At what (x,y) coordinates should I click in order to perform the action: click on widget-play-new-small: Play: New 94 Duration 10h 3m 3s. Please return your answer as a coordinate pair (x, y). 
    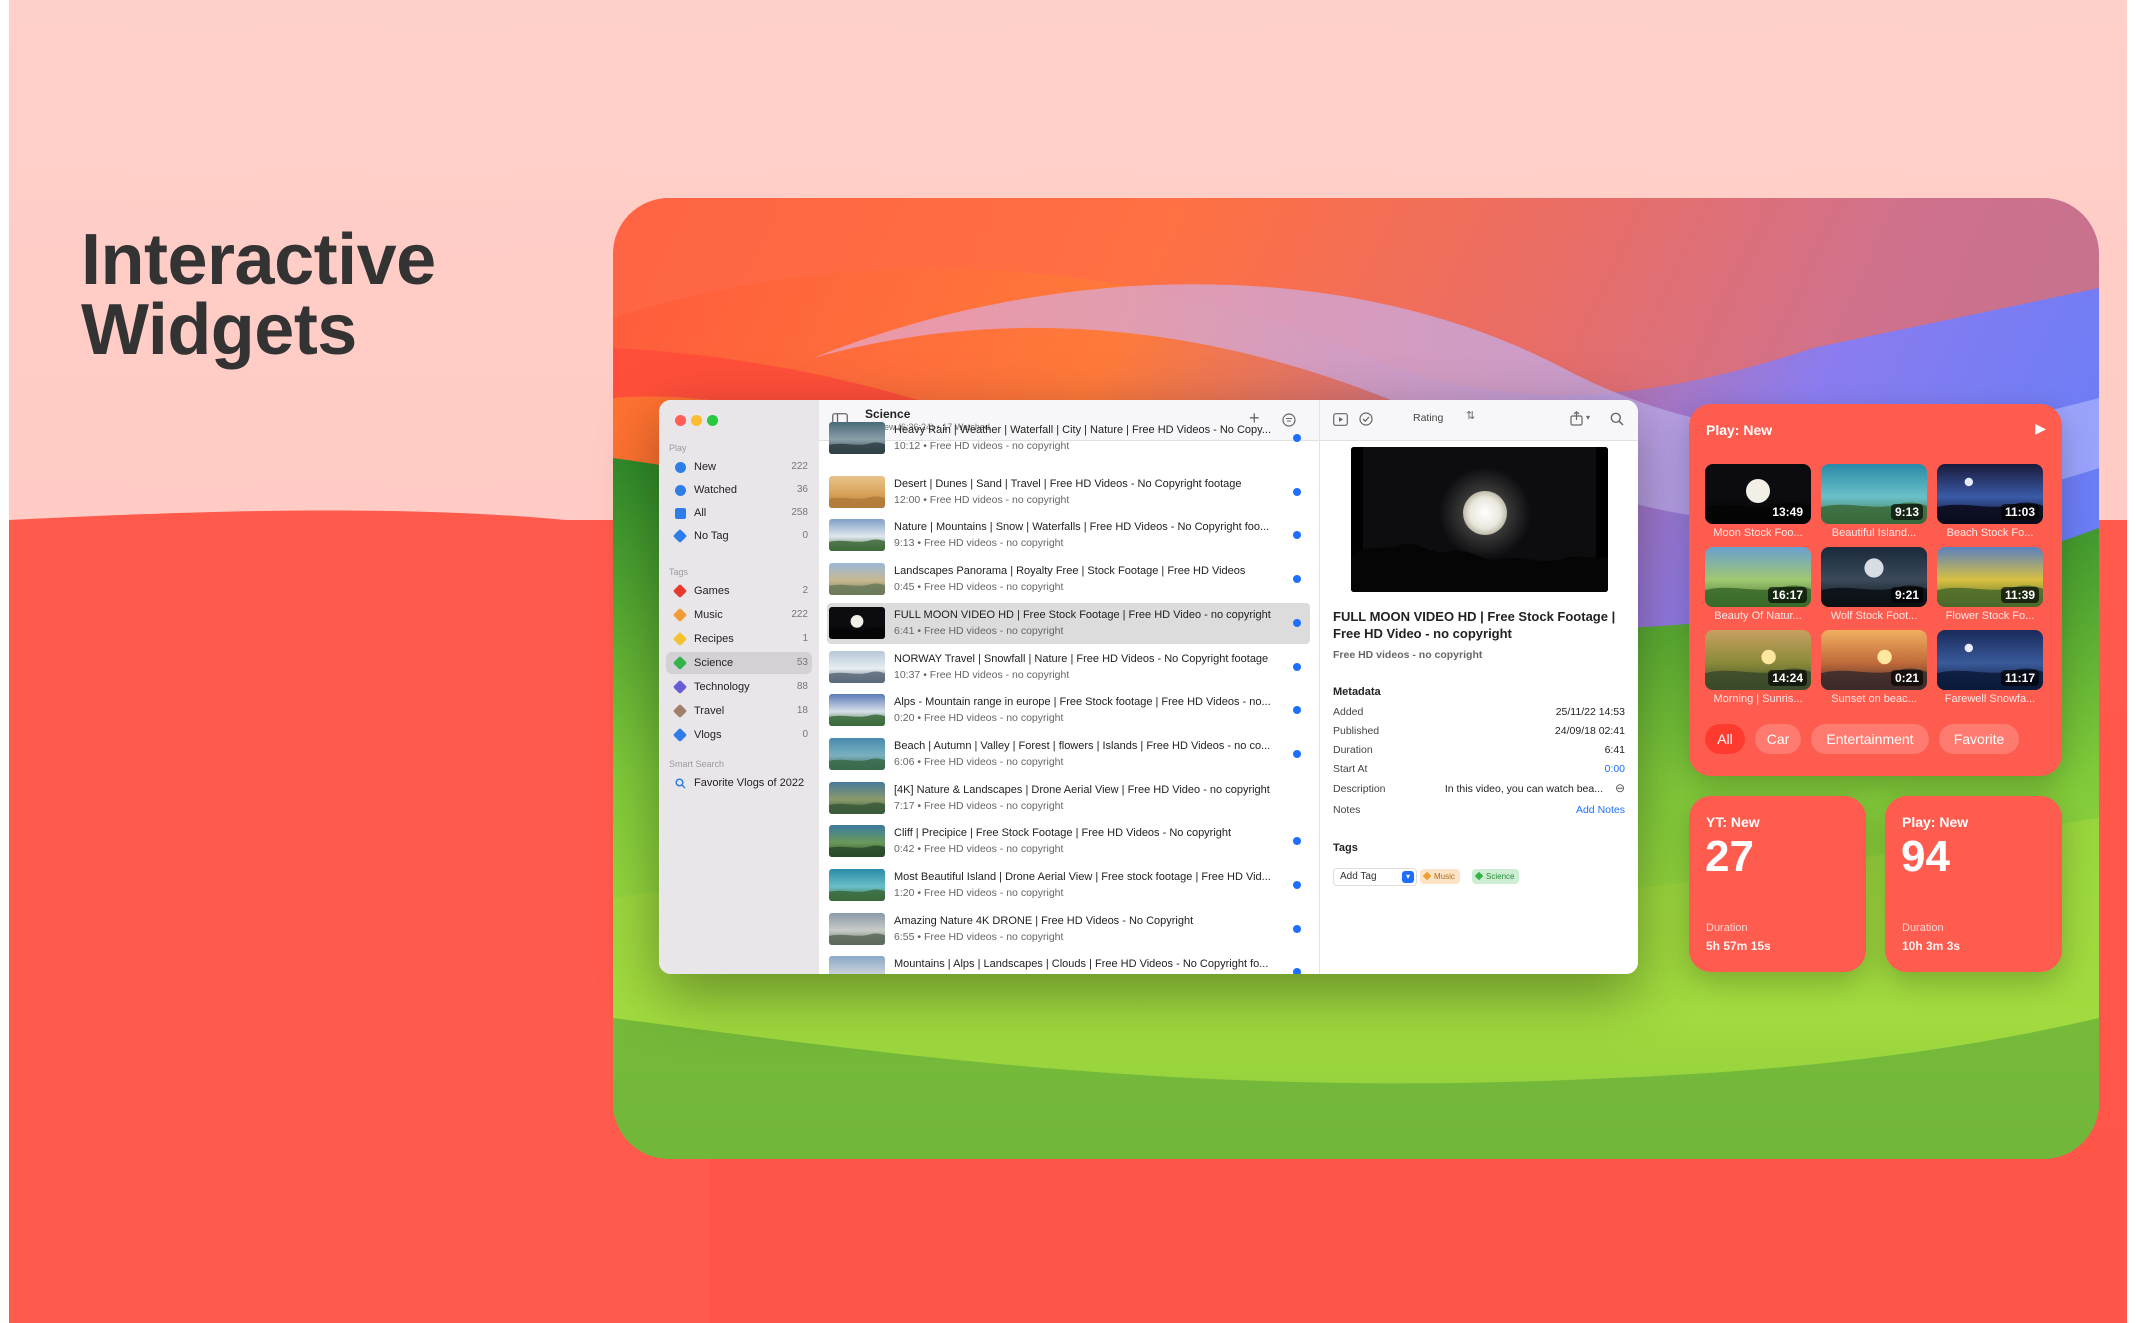
    Looking at the image, I should click on (1973, 884).